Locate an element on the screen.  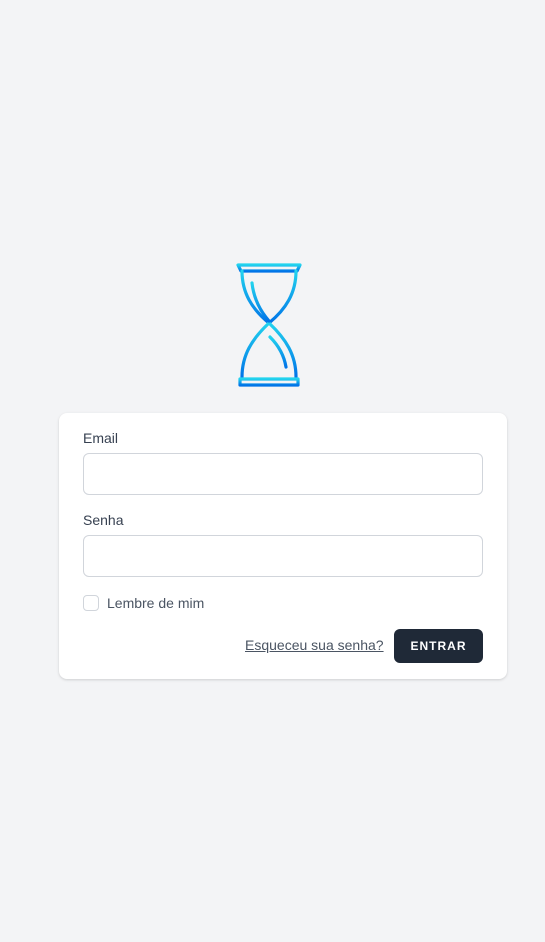
remember-checkbox is located at coordinates (91, 603).